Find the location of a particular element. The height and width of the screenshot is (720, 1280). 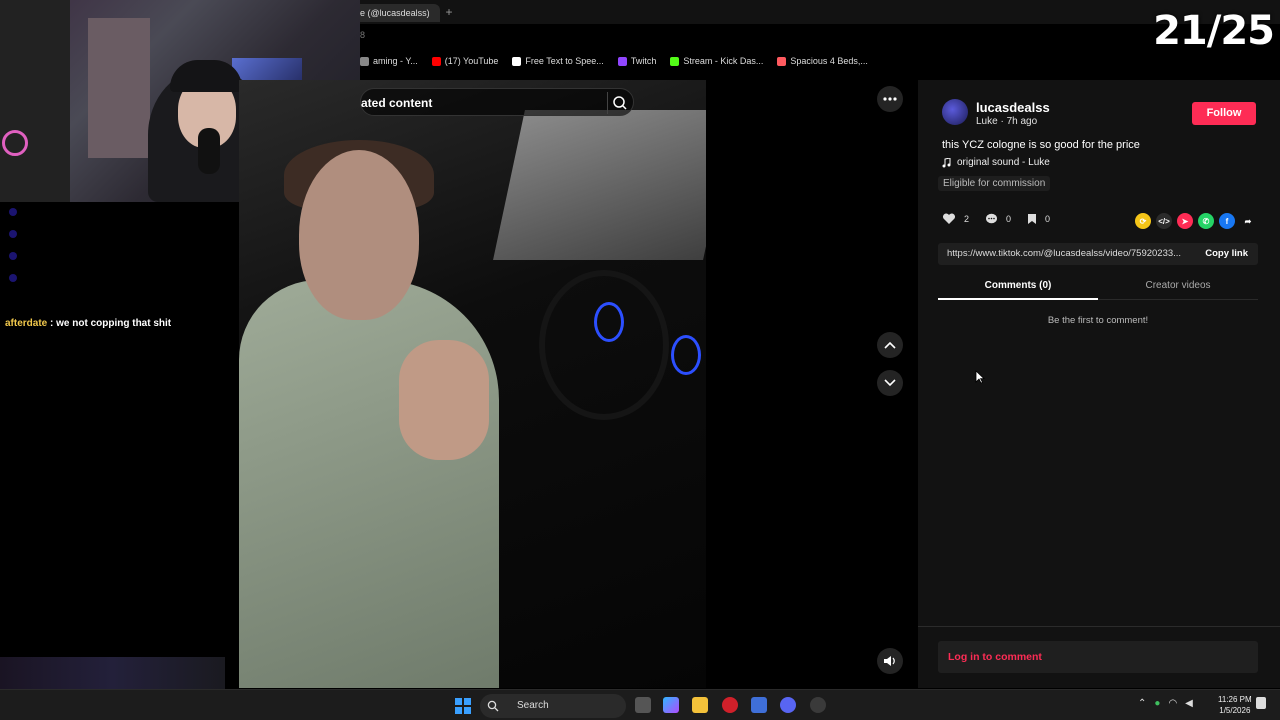

video-face is located at coordinates (359, 235).